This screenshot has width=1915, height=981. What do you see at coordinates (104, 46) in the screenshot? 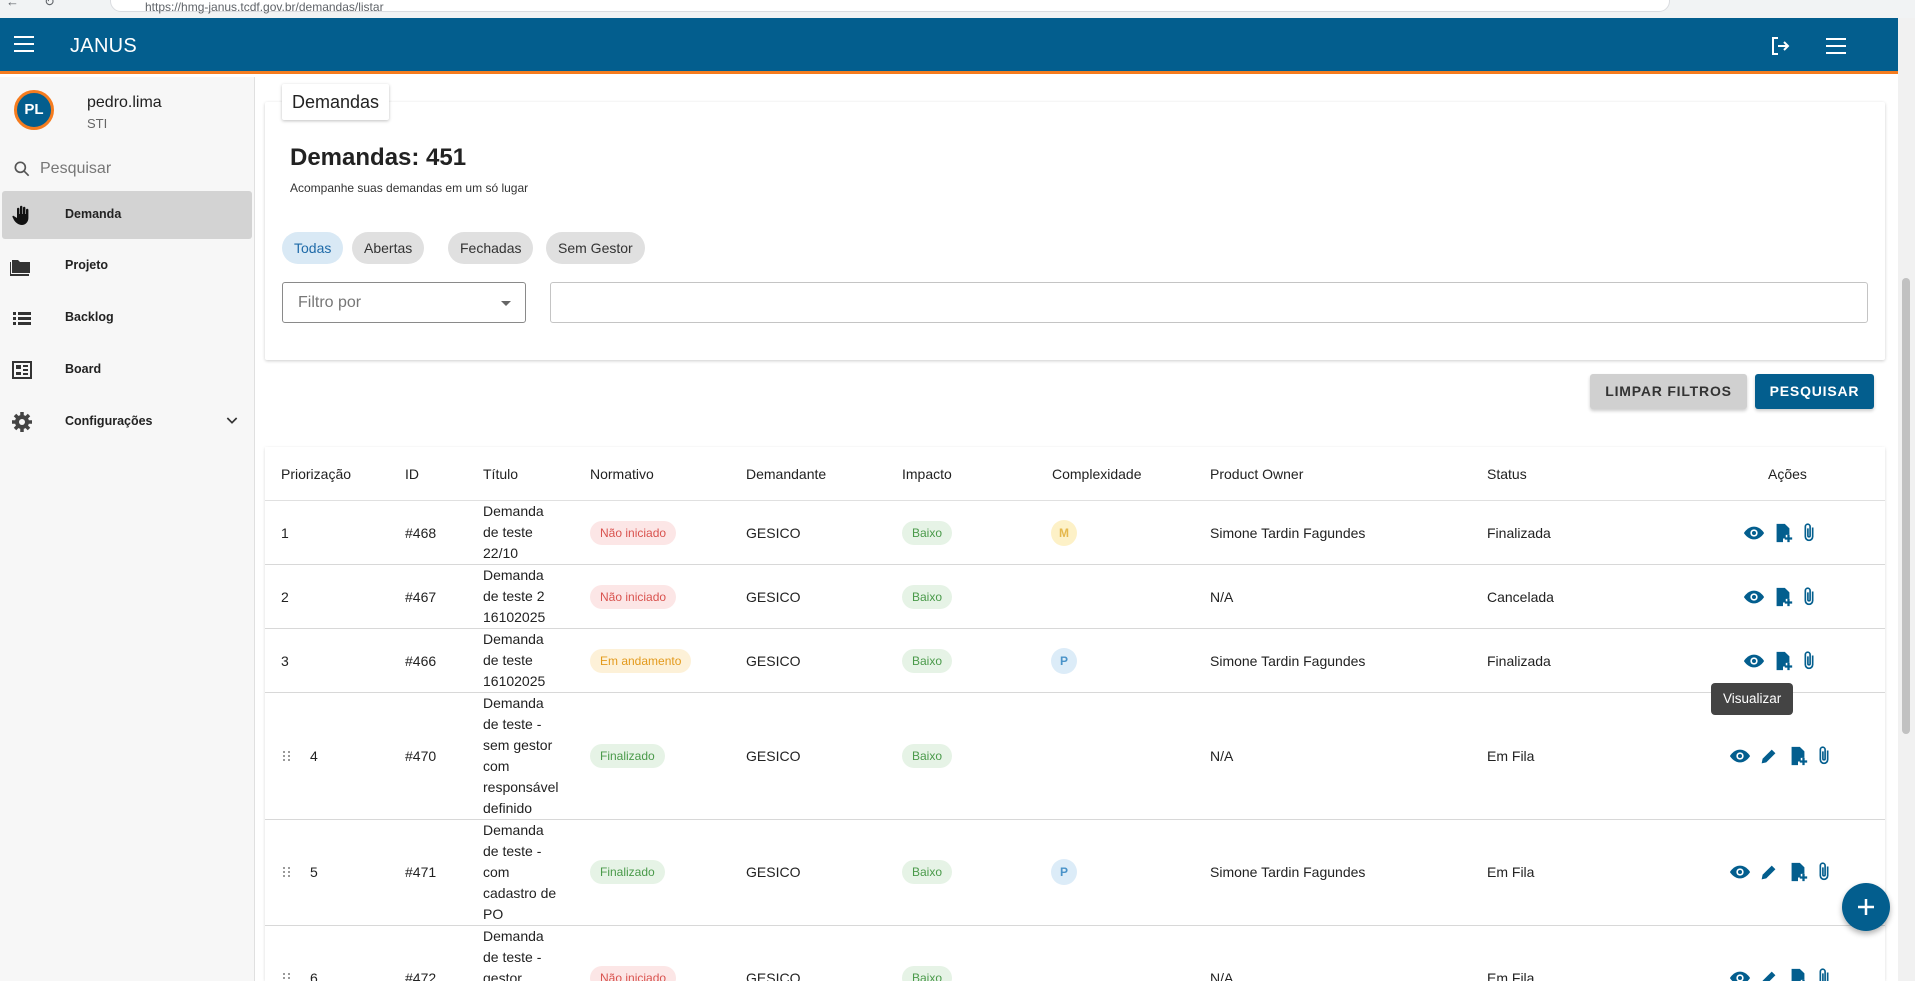
I see `app-title: JANUS` at bounding box center [104, 46].